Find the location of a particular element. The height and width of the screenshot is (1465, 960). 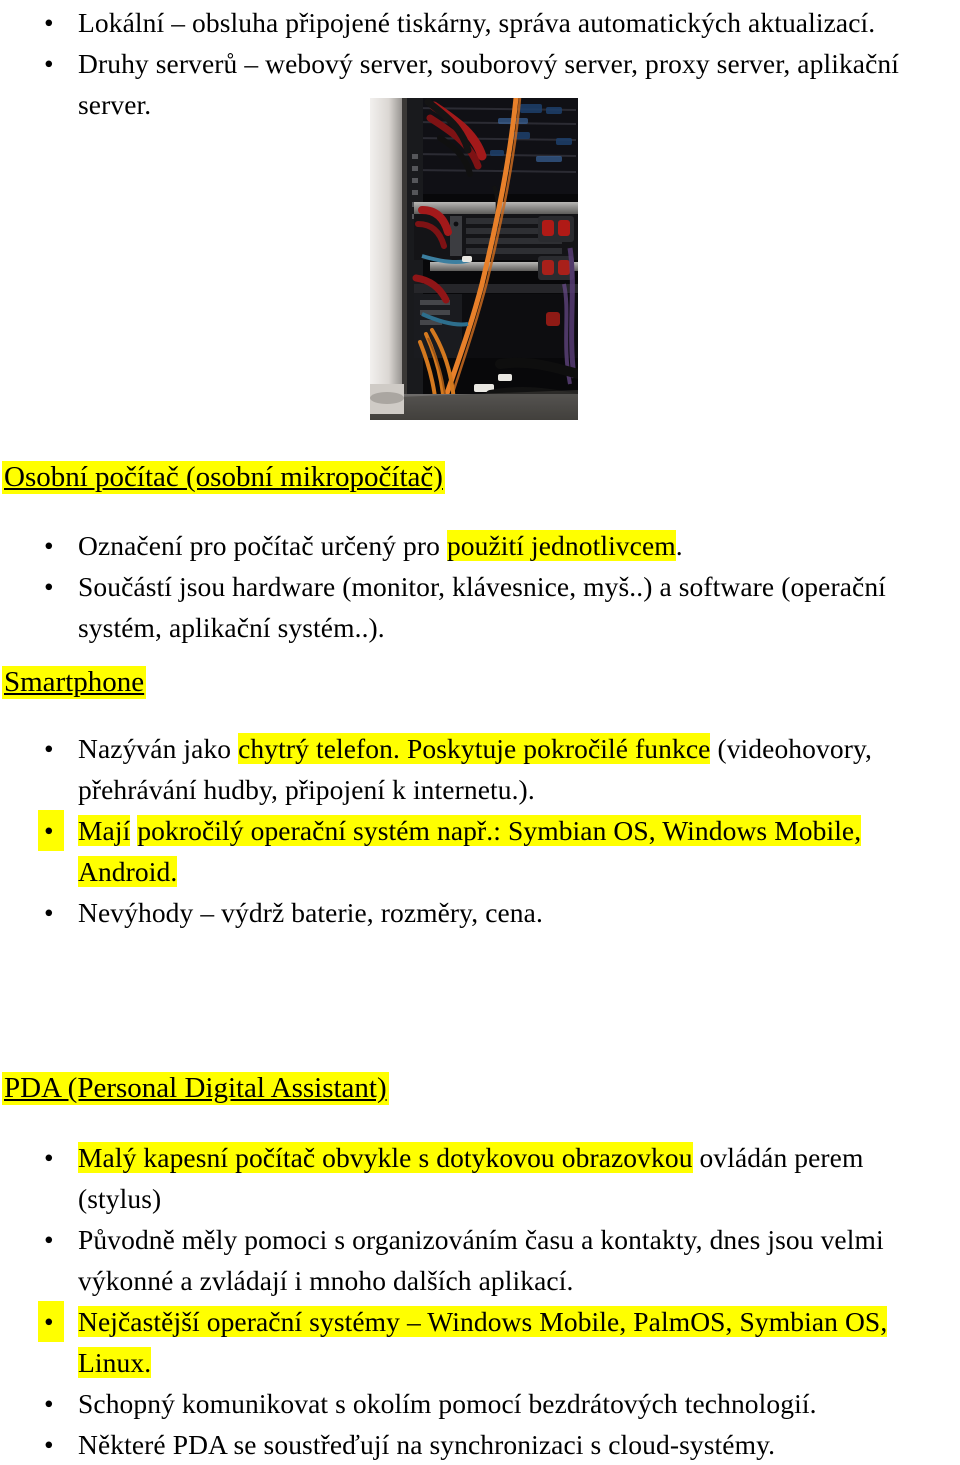

list-item-text-continuation: Linux. is located at coordinates (115, 1362).